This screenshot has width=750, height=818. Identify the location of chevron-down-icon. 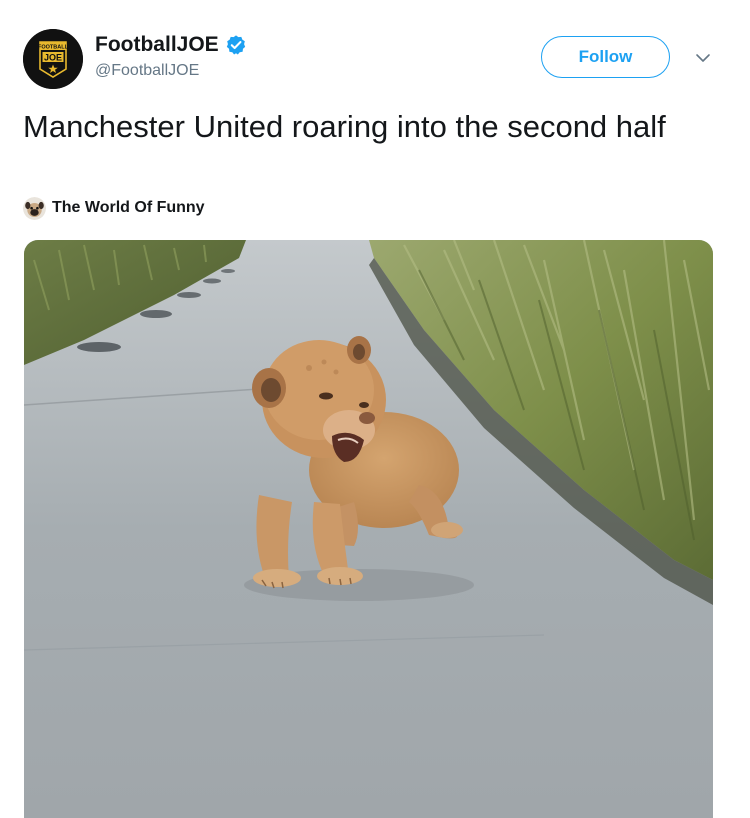
(703, 58).